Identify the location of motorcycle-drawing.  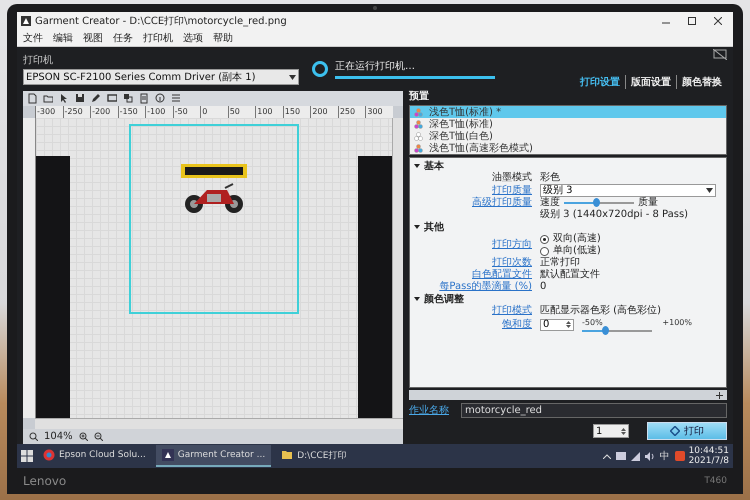
(214, 190).